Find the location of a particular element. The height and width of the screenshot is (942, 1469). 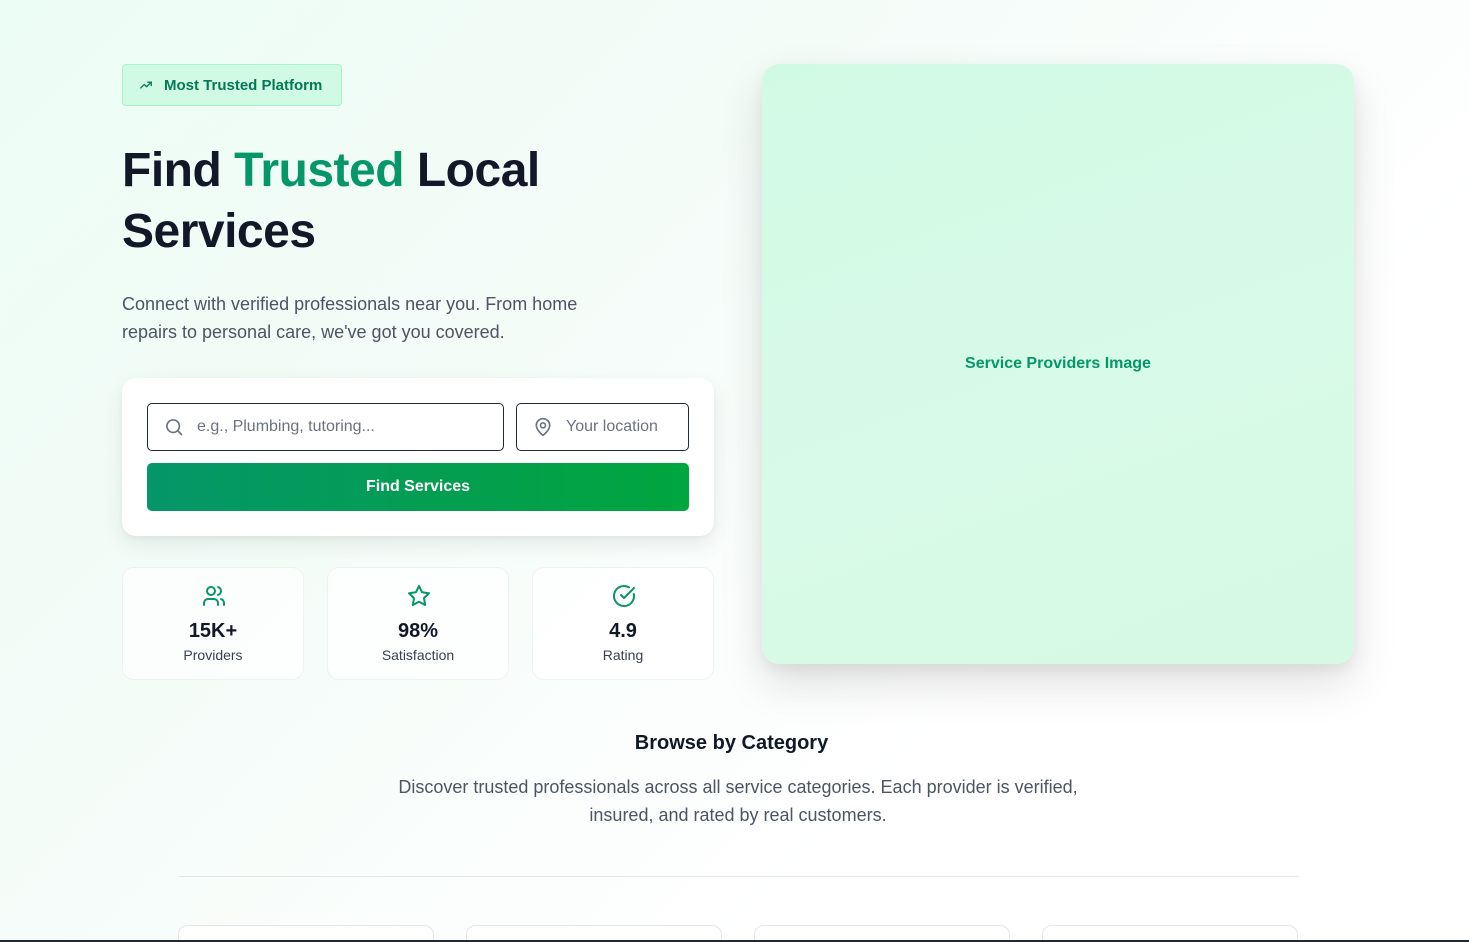

location-placeholder: Your location is located at coordinates (612, 426).